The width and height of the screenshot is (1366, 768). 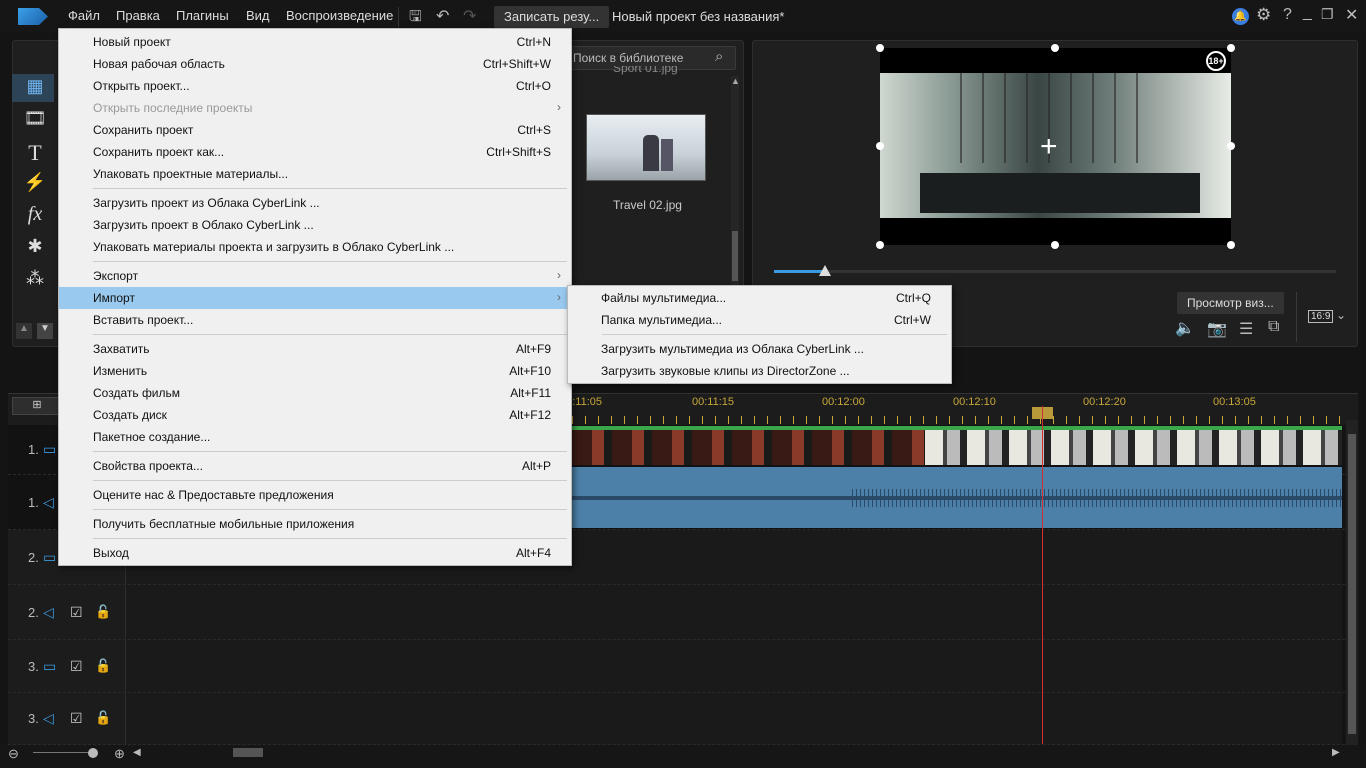 What do you see at coordinates (1217, 329) in the screenshot?
I see `snapshot-camera-icon: 📷` at bounding box center [1217, 329].